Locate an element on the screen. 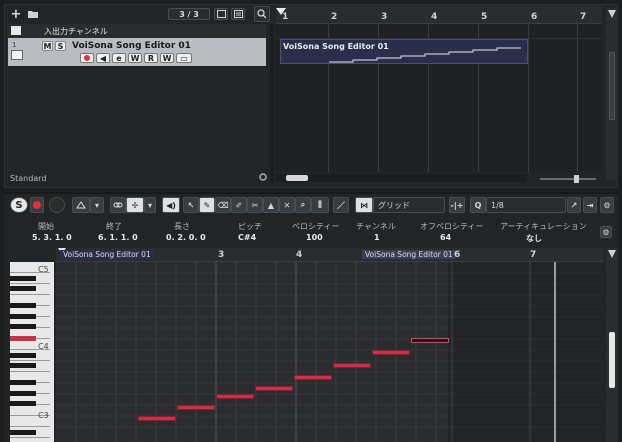 Image resolution: width=622 pixels, height=442 pixels. vertical-scrollbar is located at coordinates (612, 94).